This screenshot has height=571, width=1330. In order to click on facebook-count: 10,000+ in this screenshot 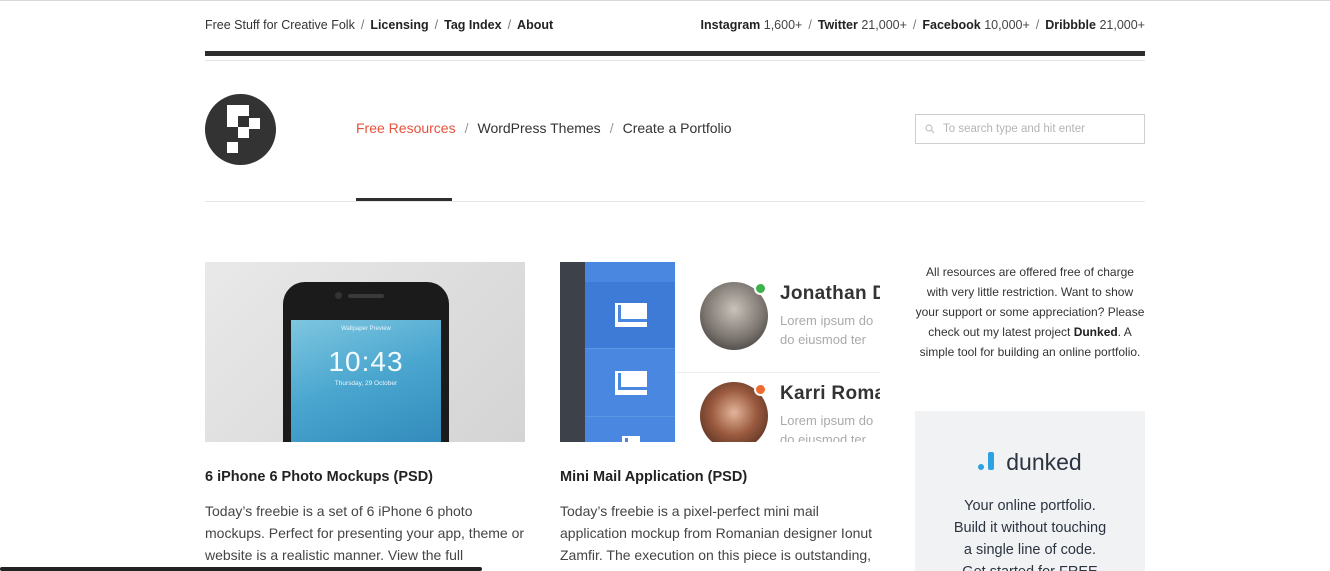, I will do `click(1007, 25)`.